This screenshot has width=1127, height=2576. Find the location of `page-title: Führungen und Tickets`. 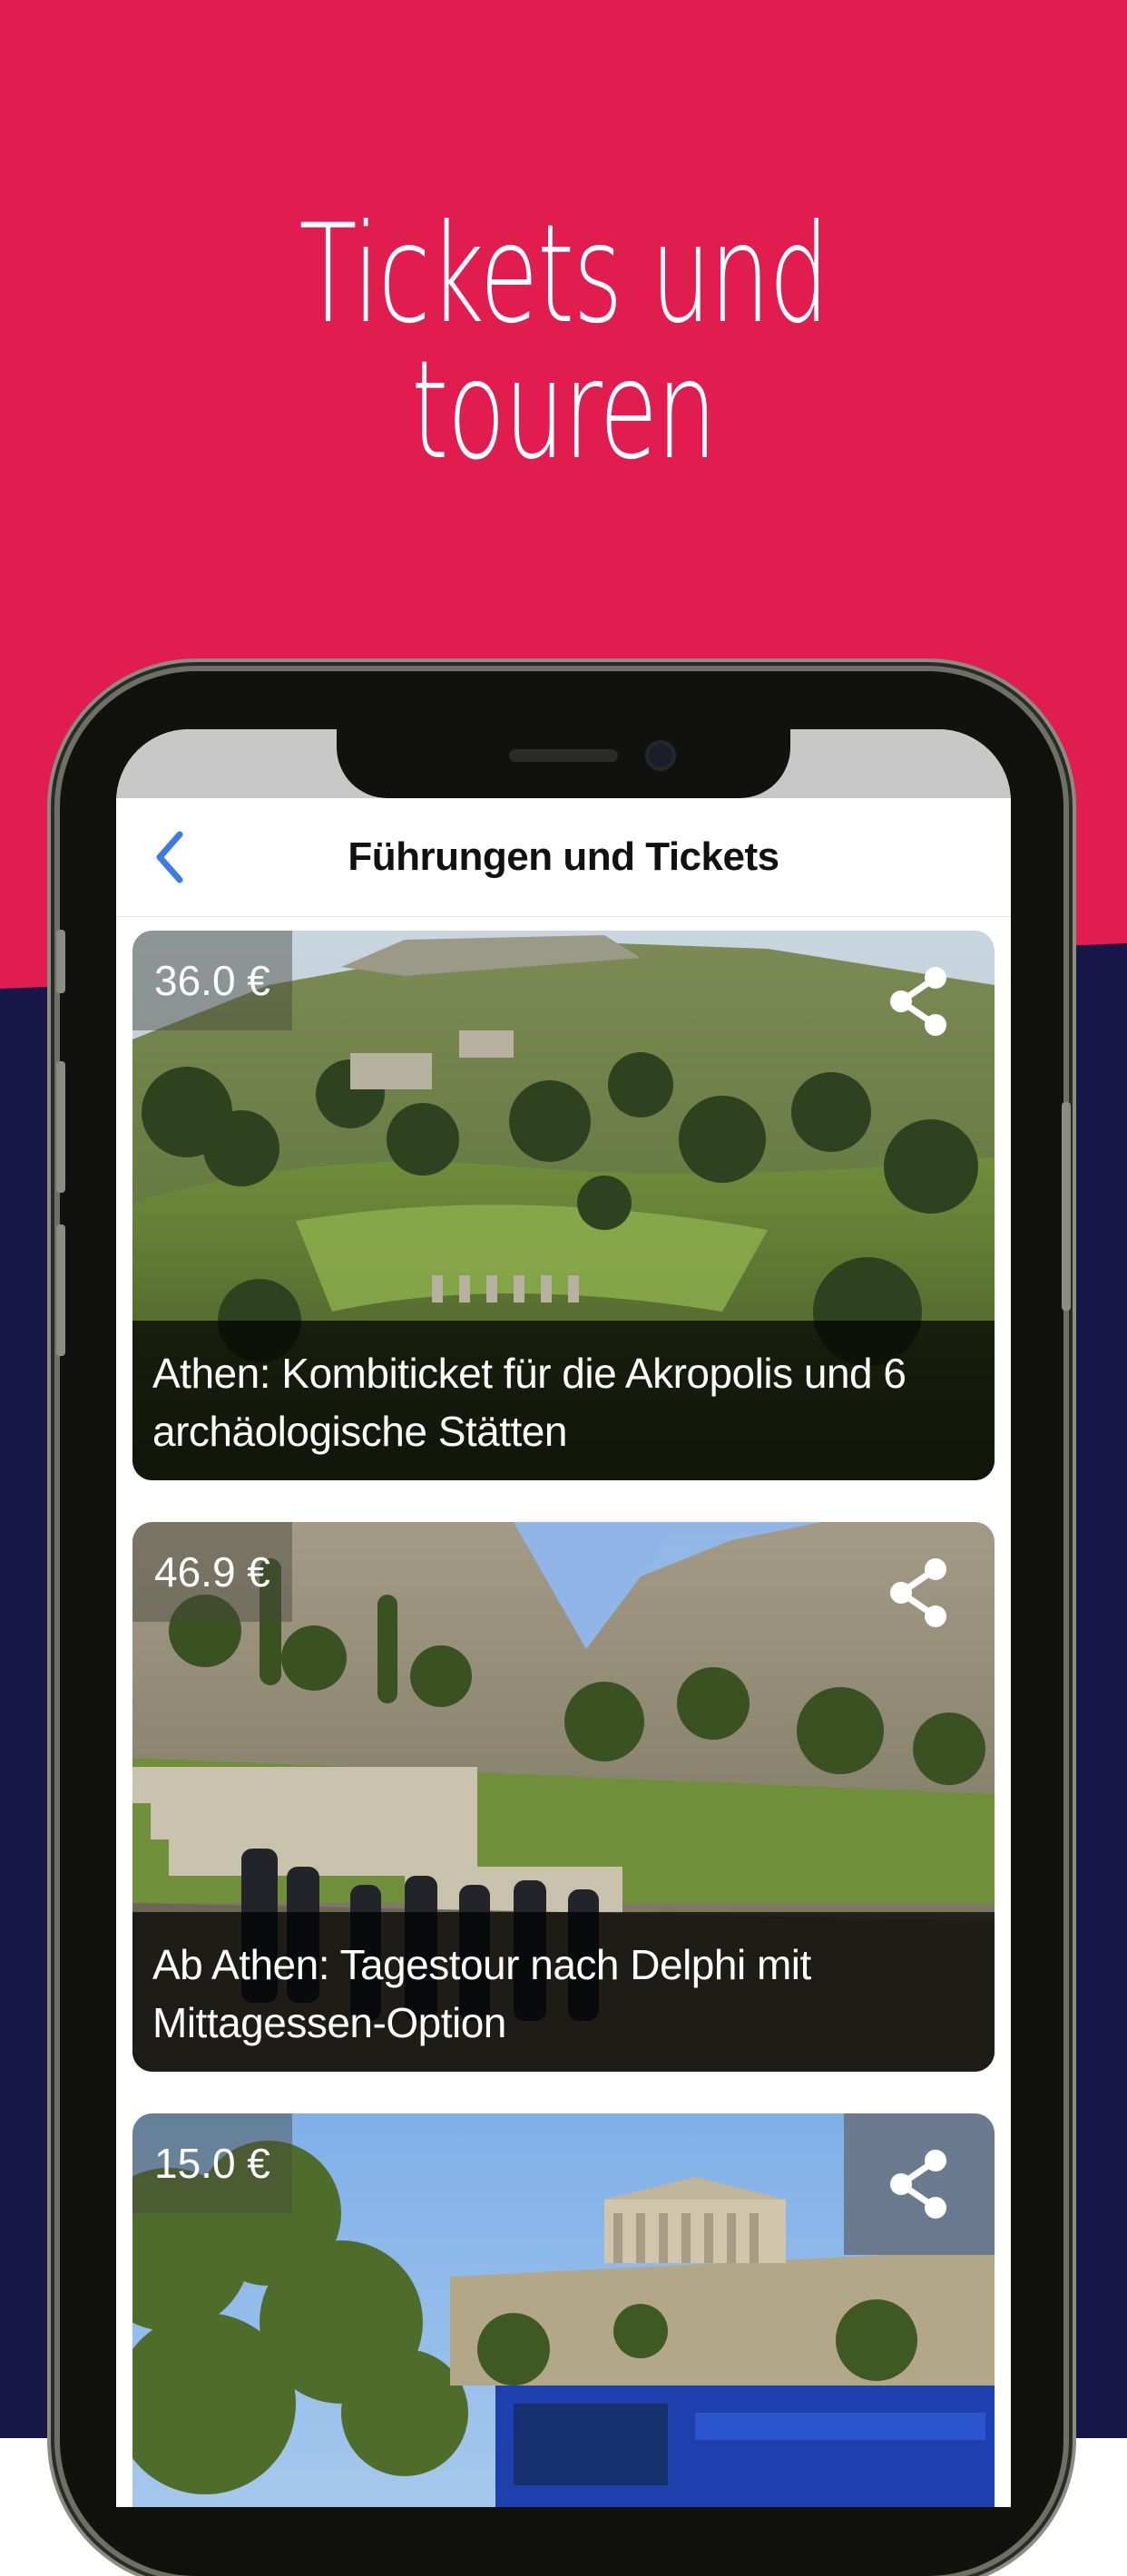

page-title: Führungen und Tickets is located at coordinates (563, 856).